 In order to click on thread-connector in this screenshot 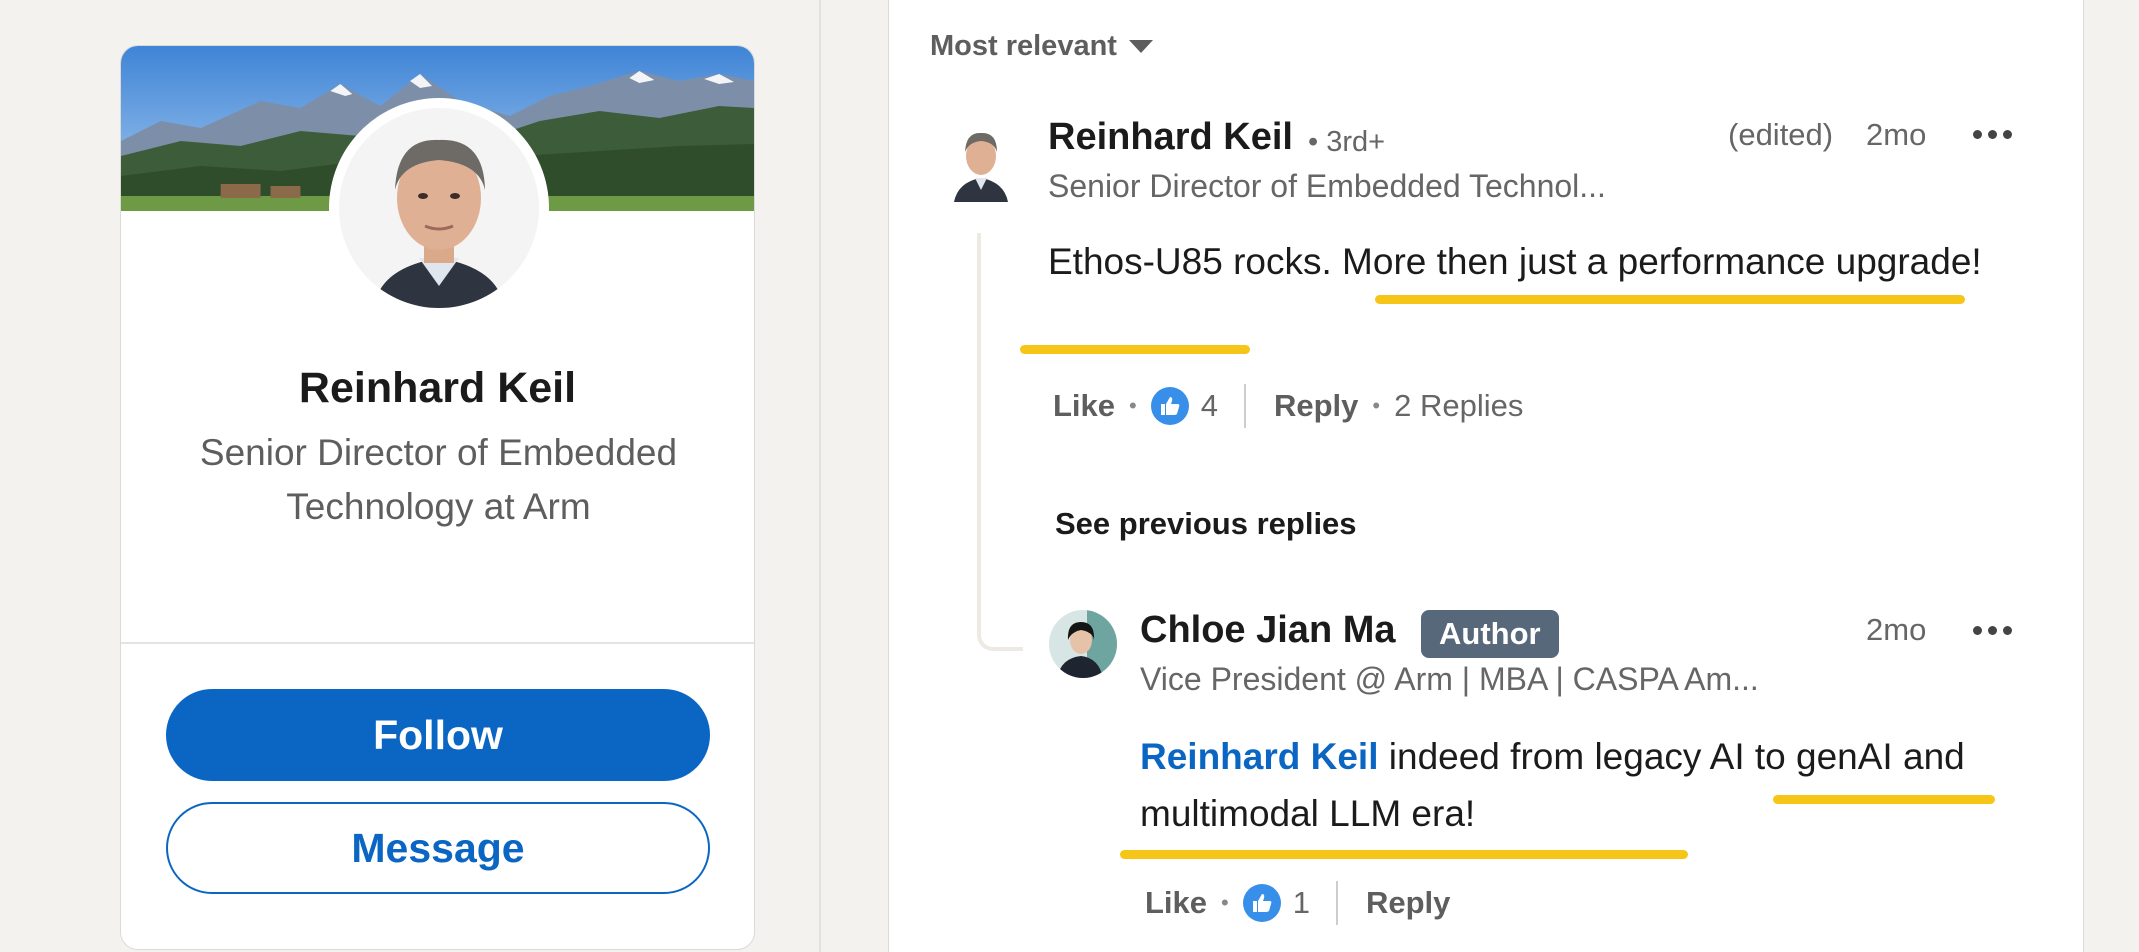, I will do `click(1000, 442)`.